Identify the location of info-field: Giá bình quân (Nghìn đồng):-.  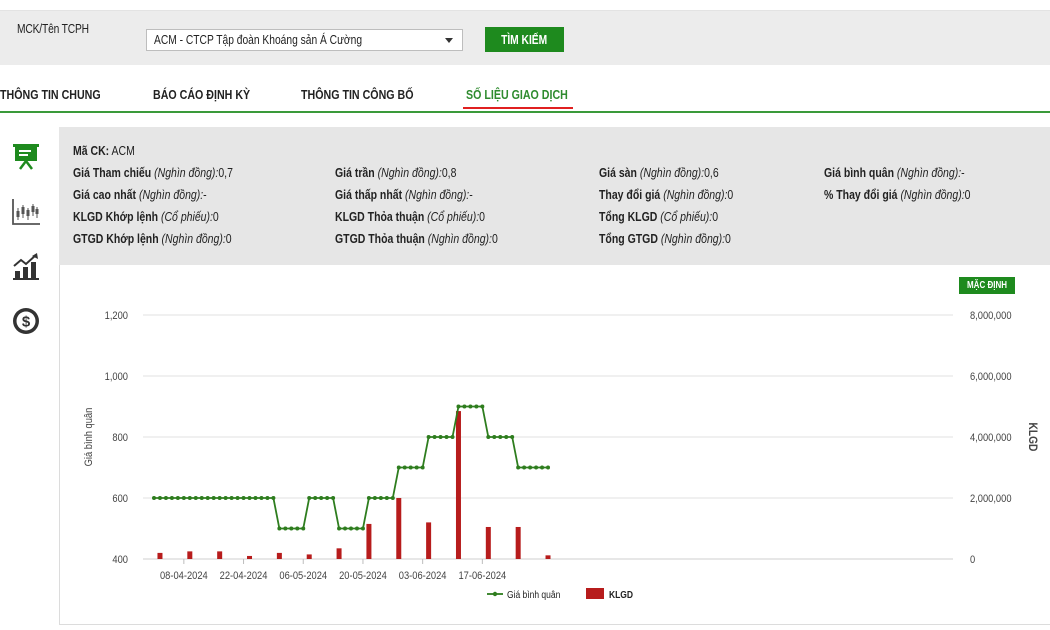
(894, 173).